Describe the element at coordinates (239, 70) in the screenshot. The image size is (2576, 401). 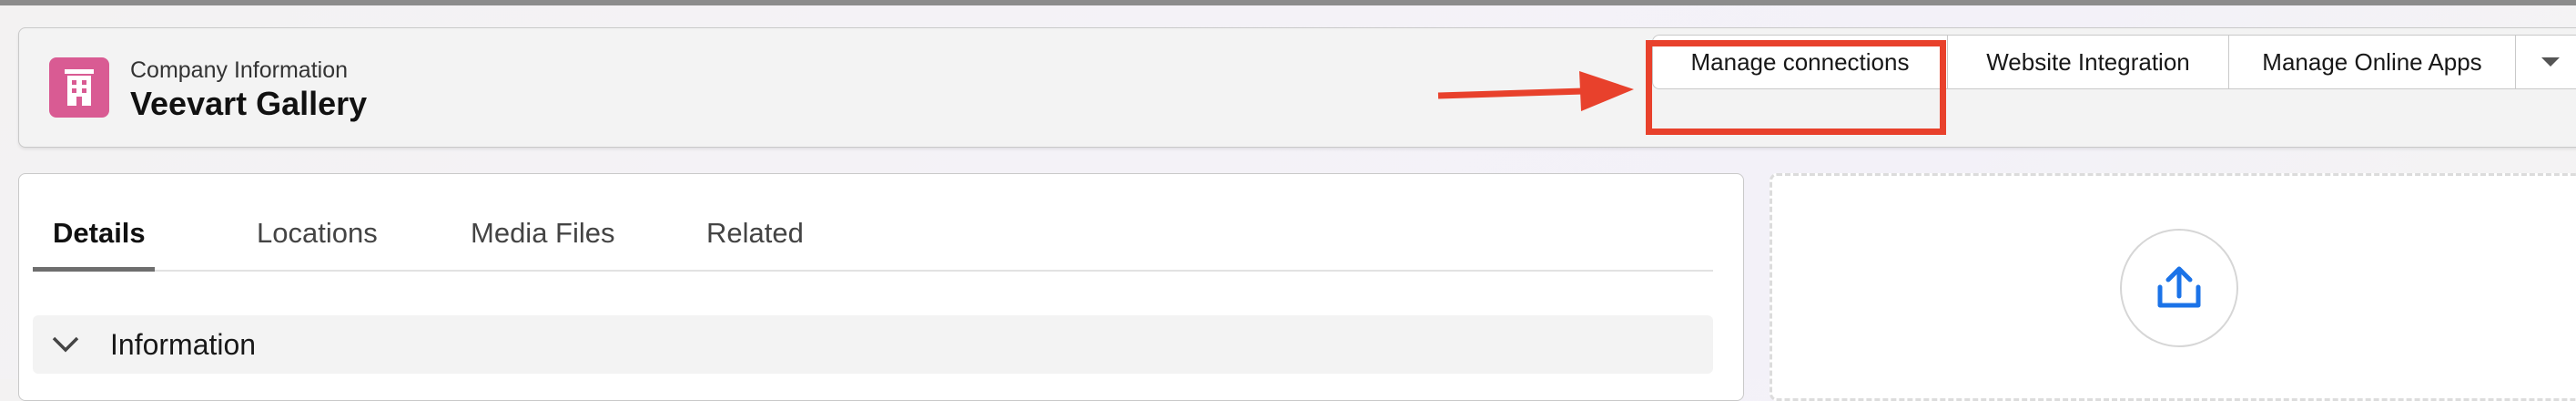
I see `record-type-label: Company Information` at that location.